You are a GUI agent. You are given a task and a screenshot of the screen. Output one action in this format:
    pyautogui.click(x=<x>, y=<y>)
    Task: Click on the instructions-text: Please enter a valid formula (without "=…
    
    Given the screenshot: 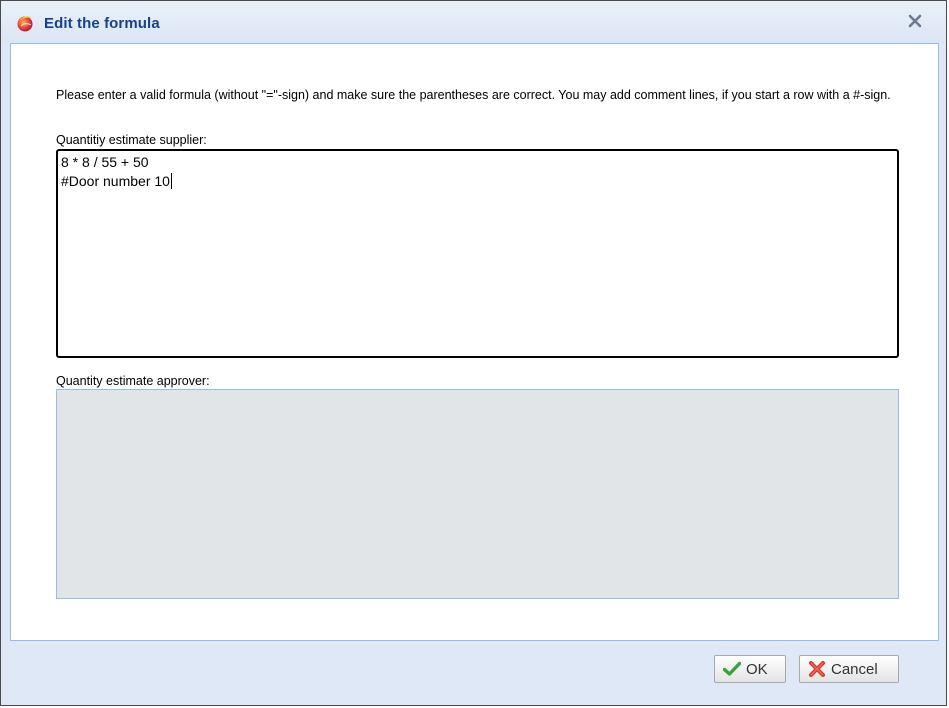 What is the action you would take?
    pyautogui.click(x=473, y=95)
    